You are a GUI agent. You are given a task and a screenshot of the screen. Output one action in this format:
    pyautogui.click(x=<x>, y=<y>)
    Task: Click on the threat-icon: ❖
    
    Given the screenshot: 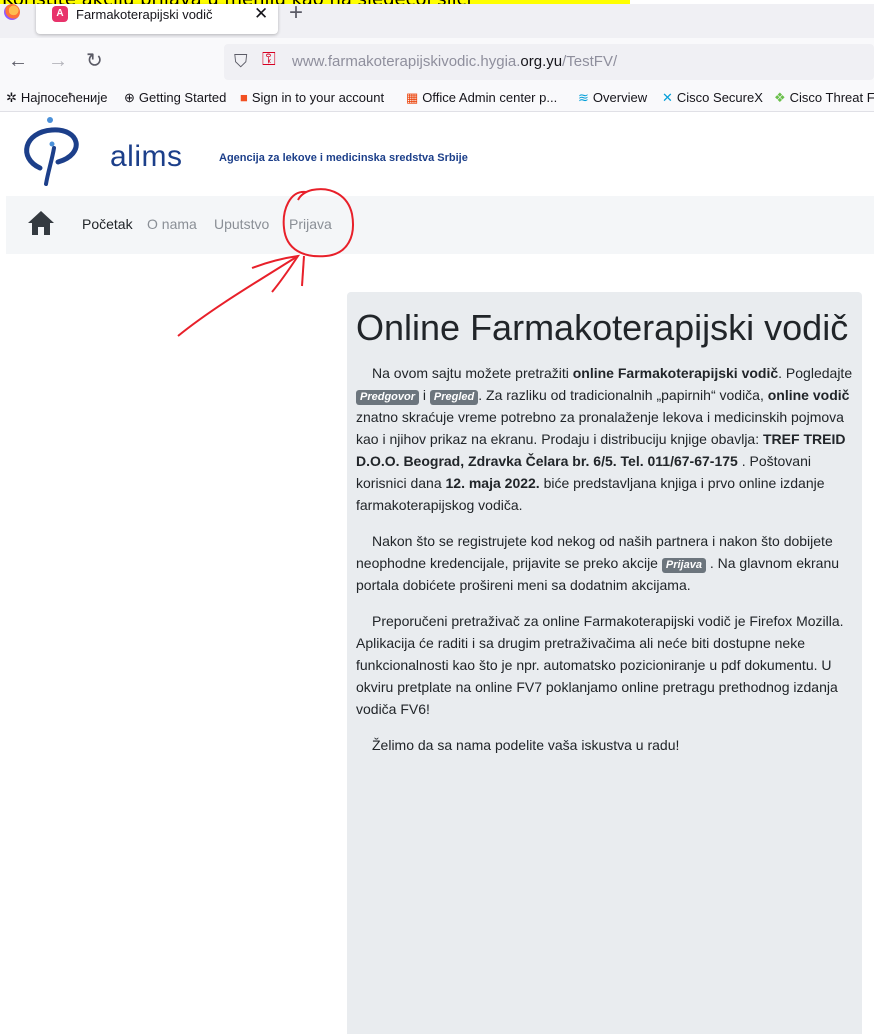 What is the action you would take?
    pyautogui.click(x=780, y=97)
    